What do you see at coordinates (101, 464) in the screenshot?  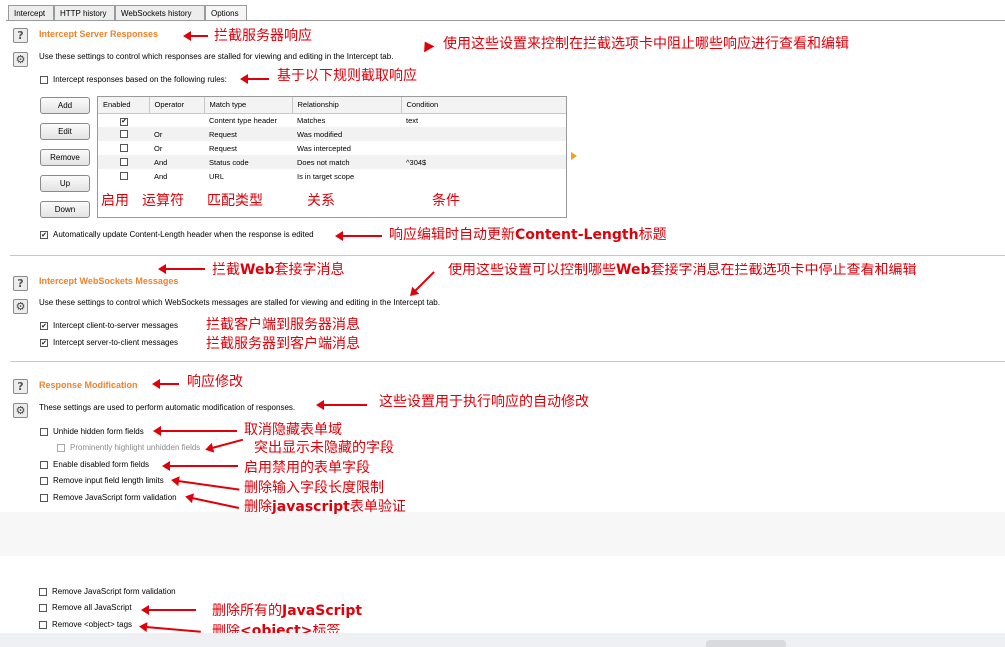 I see `enable-disabled-fields-label: Enable disabled form fields` at bounding box center [101, 464].